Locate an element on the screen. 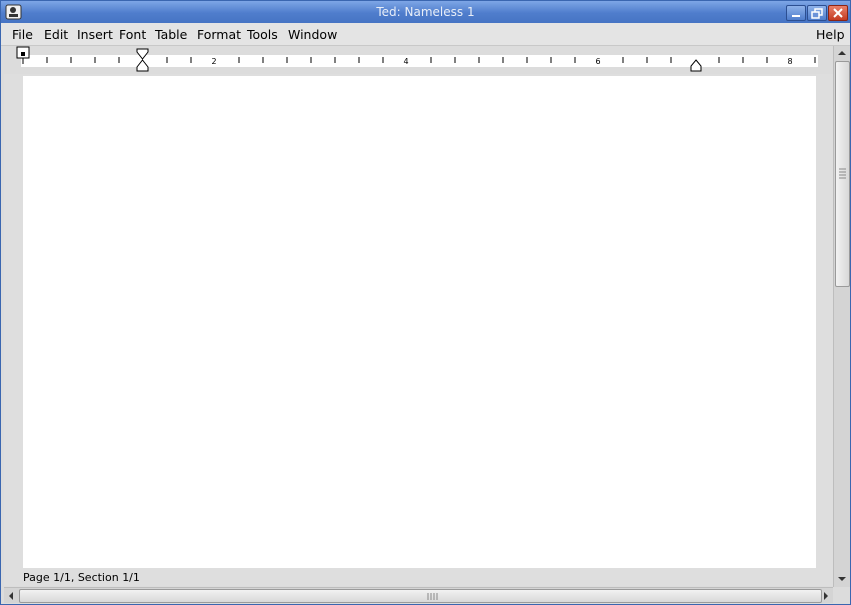  vertical-scrollbar is located at coordinates (841, 316).